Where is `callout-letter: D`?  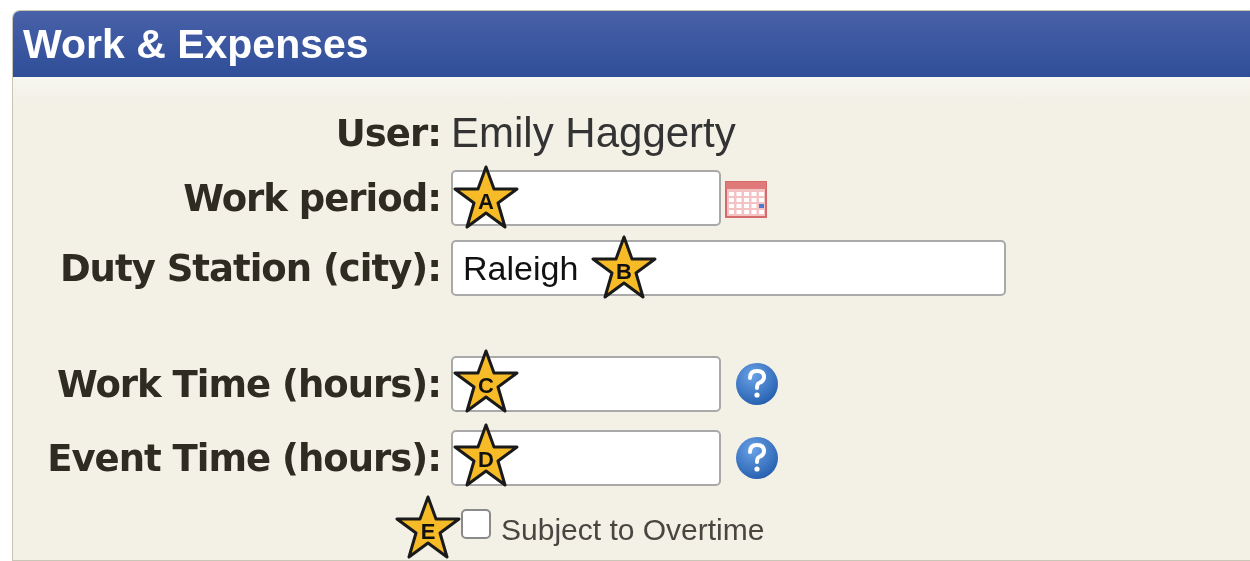 callout-letter: D is located at coordinates (486, 460).